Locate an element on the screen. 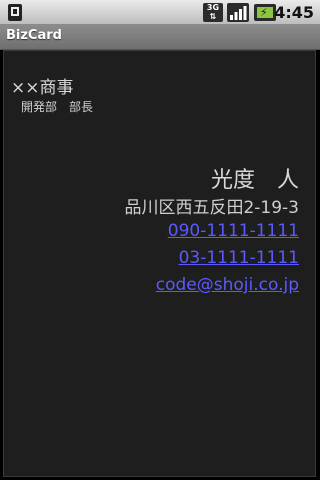 The height and width of the screenshot is (480, 320). status-bar: 3G ⇅ ⚡ 4:45 is located at coordinates (160, 12).